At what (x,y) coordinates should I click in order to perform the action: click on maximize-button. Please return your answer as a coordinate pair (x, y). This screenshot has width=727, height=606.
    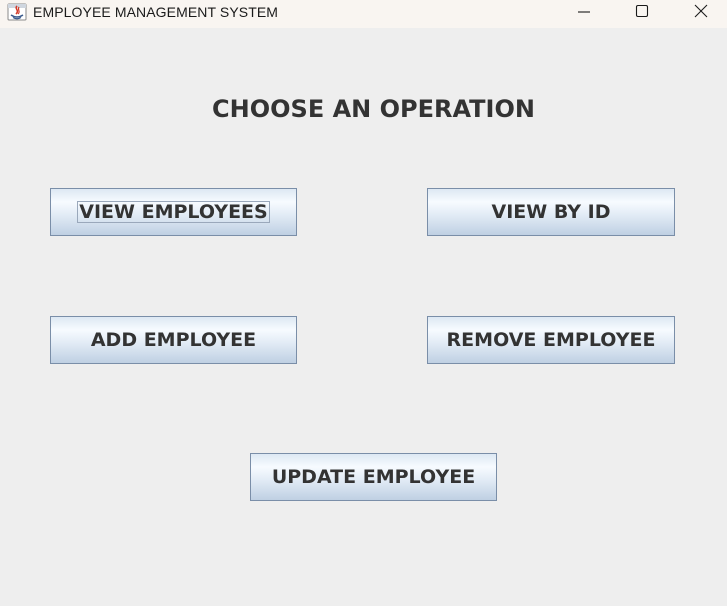
    Looking at the image, I should click on (642, 11).